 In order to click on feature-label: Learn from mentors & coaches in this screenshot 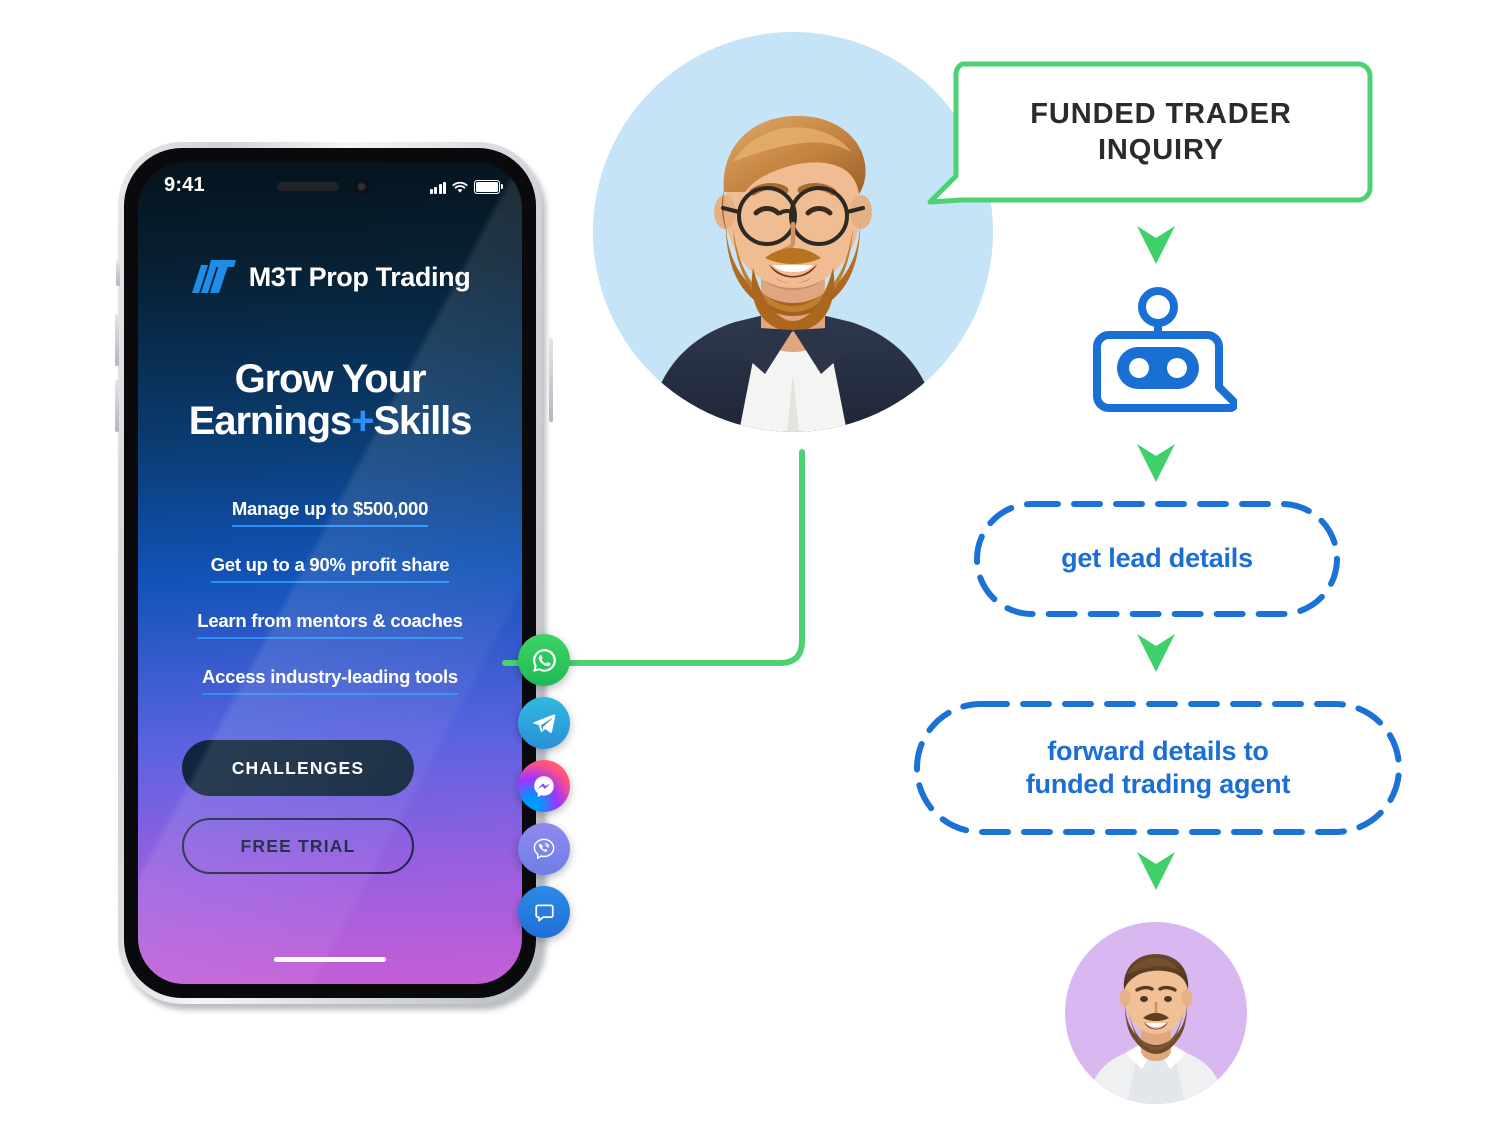, I will do `click(330, 624)`.